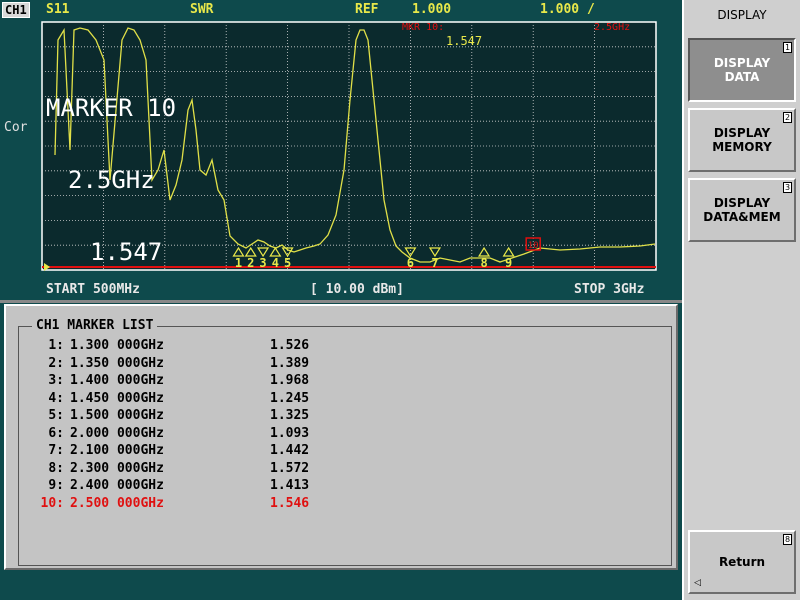 Image resolution: width=800 pixels, height=600 pixels. What do you see at coordinates (464, 41) in the screenshot?
I see `marker-readout-value: 1.547` at bounding box center [464, 41].